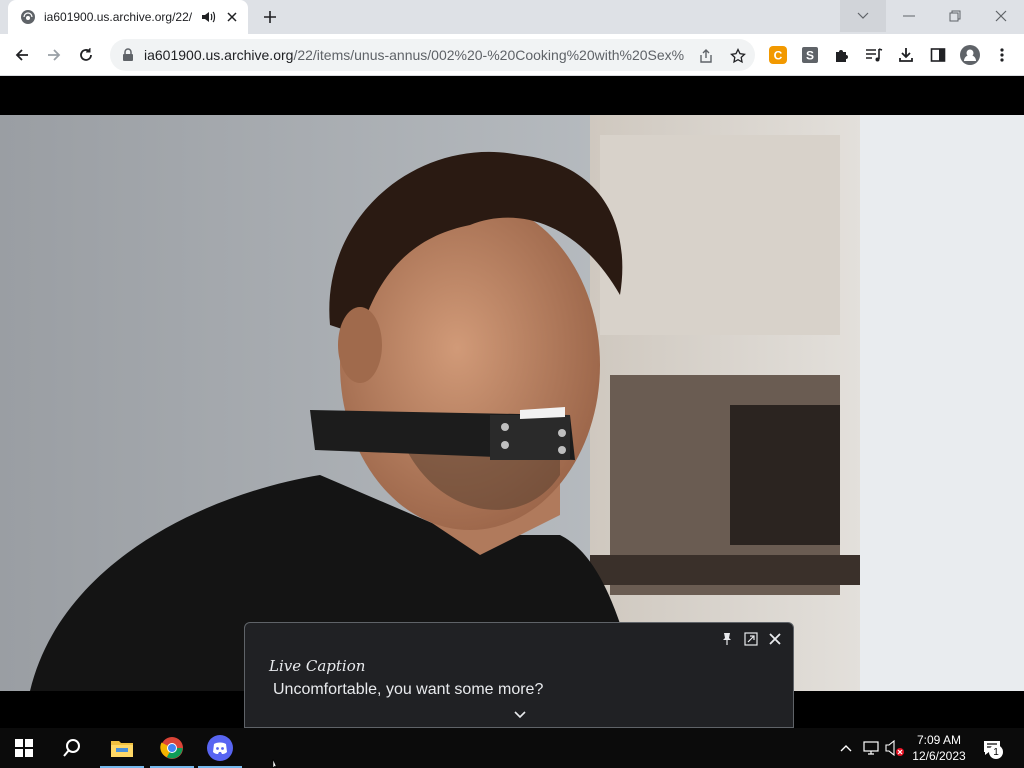 This screenshot has width=1024, height=768. I want to click on clock-date: 12/6/2023, so click(939, 756).